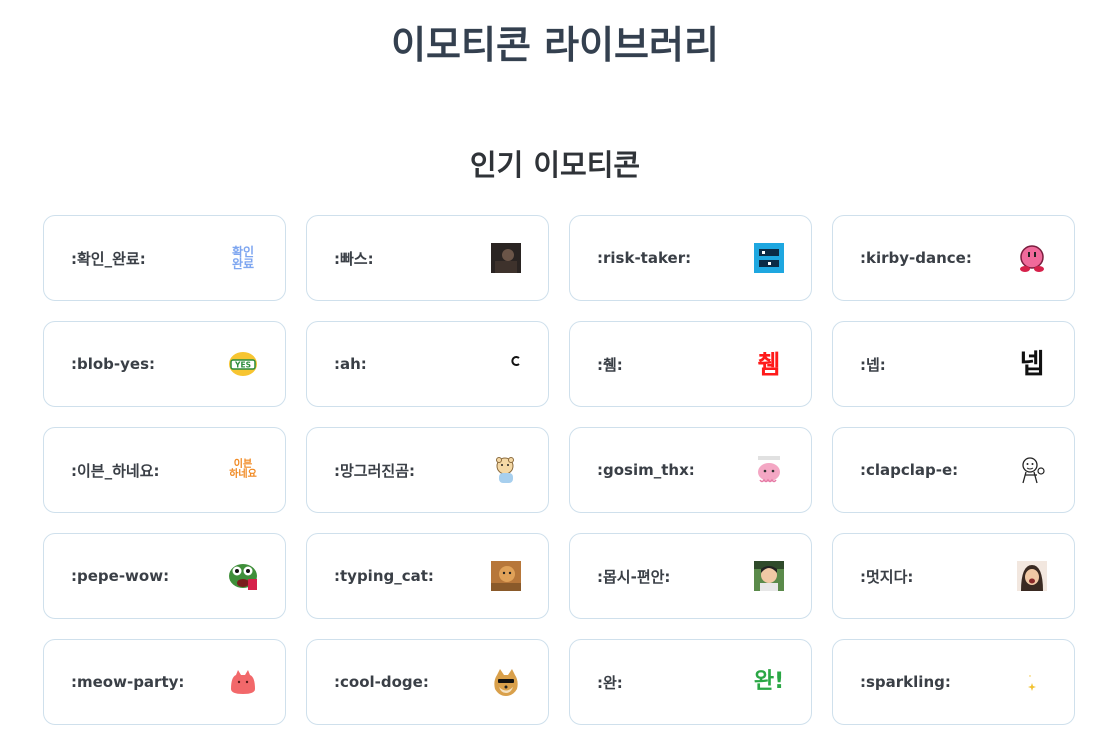 The height and width of the screenshot is (752, 1096). I want to click on emoticon-label: :gosim_thx:, so click(646, 470).